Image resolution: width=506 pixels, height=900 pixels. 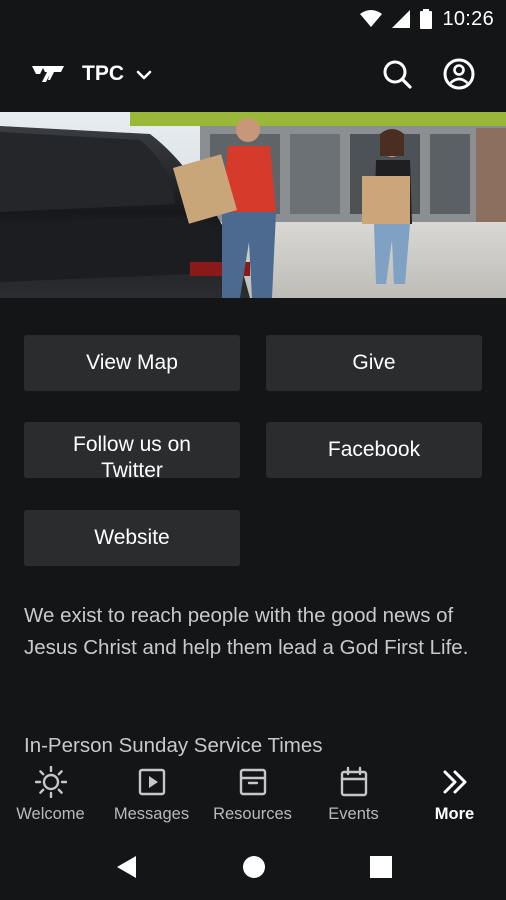 I want to click on logo-icon, so click(x=48, y=74).